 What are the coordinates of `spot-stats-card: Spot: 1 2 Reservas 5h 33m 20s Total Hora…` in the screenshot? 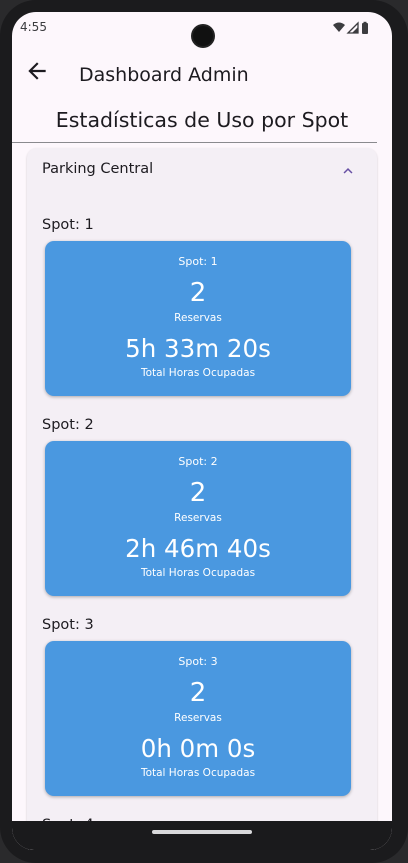 It's located at (198, 318).